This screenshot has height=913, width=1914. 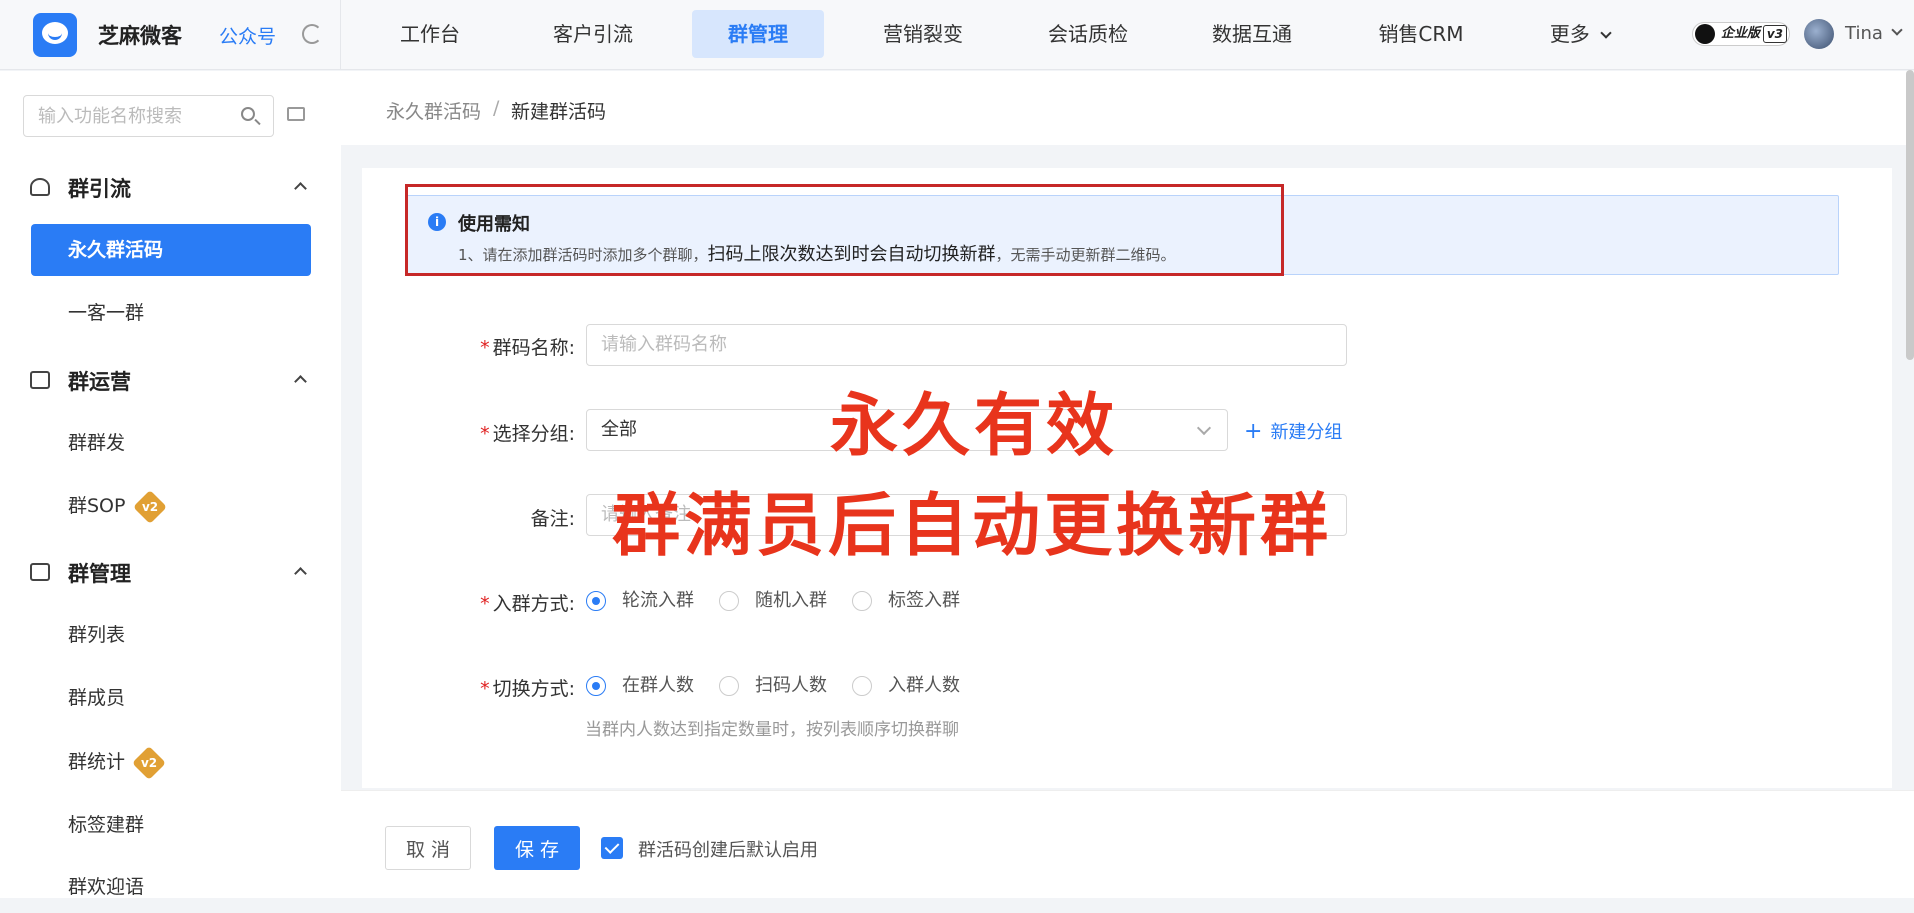 I want to click on menu-settings-icon, so click(x=296, y=114).